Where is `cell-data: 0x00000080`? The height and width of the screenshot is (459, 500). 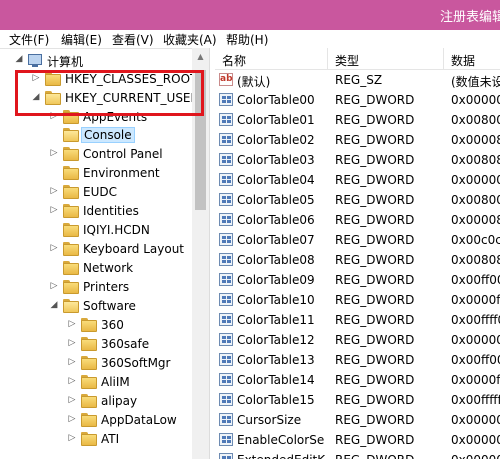
cell-data: 0x00000080 is located at coordinates (475, 180).